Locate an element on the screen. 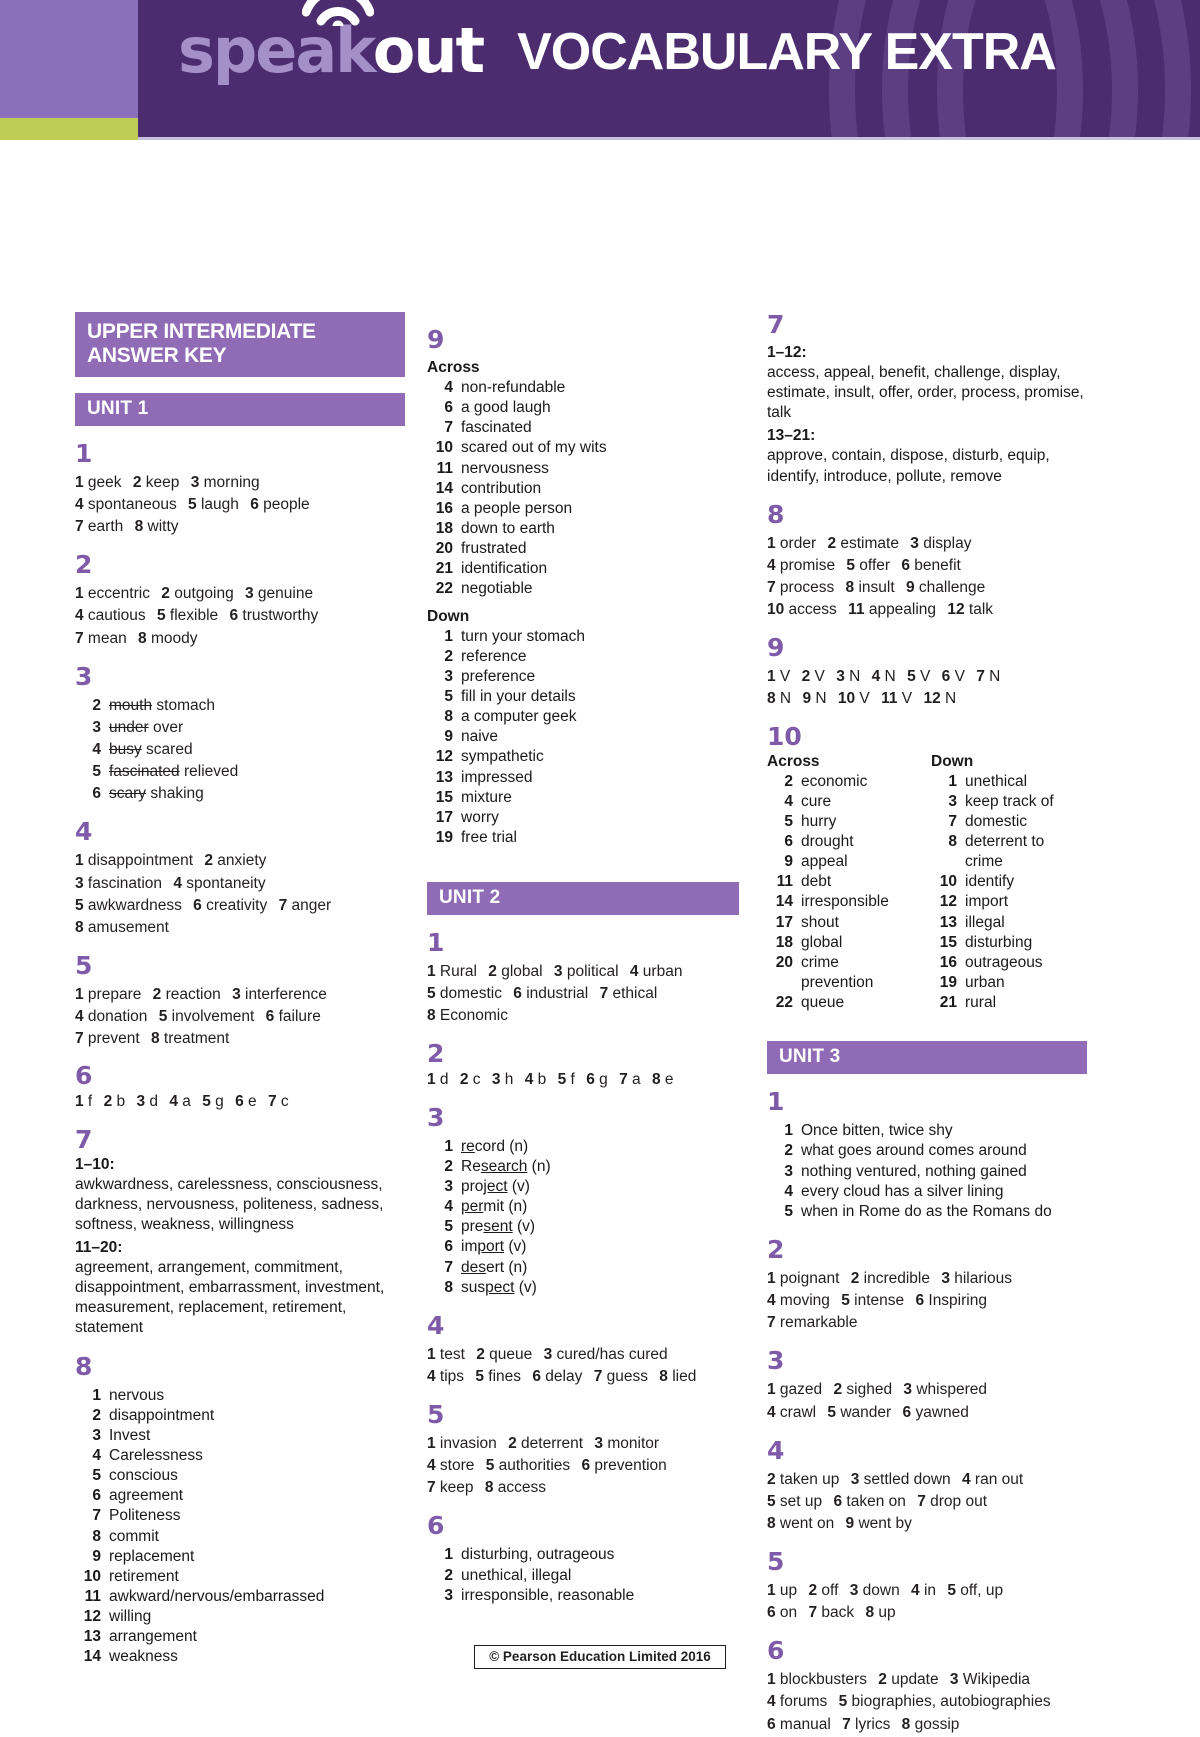  answer-row: 4 Carelessness is located at coordinates (240, 1456).